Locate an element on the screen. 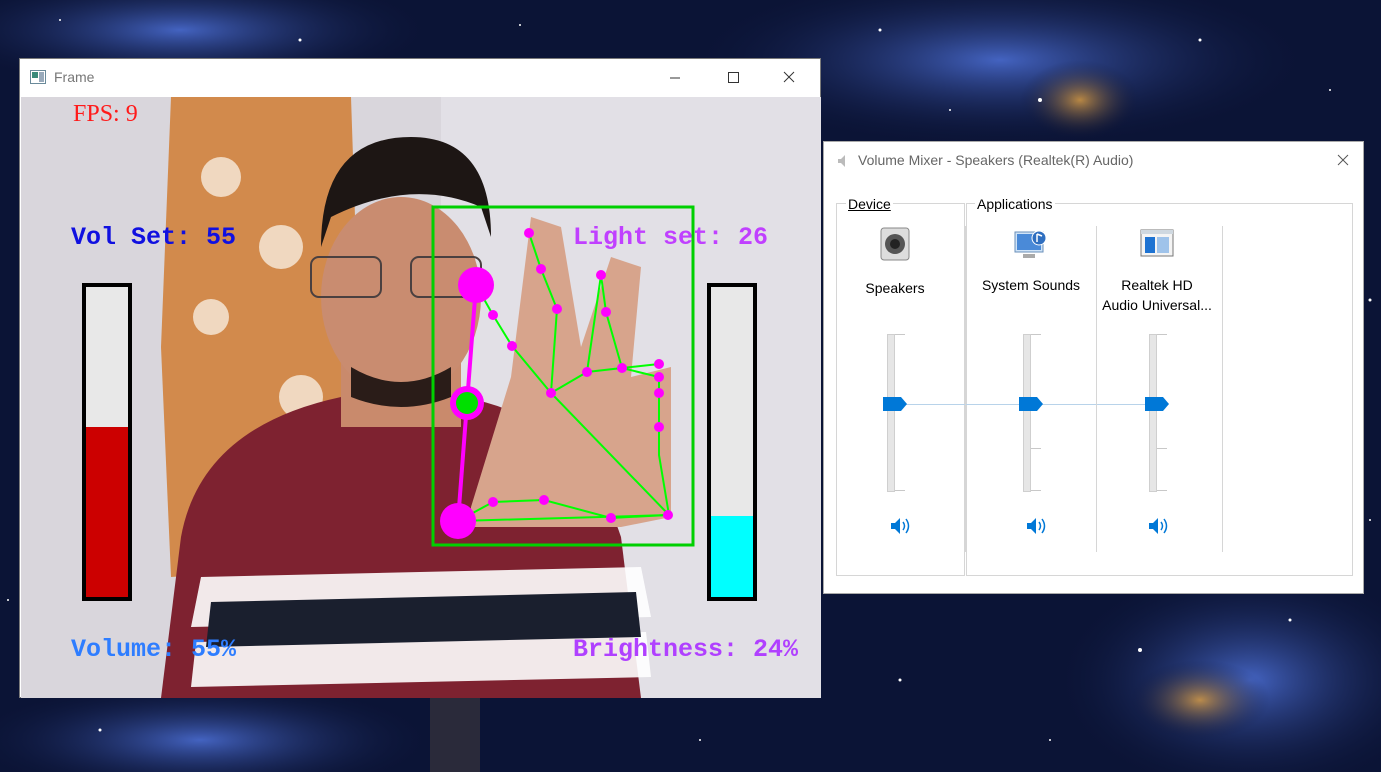 The width and height of the screenshot is (1381, 772). window-title: Frame is located at coordinates (74, 77).